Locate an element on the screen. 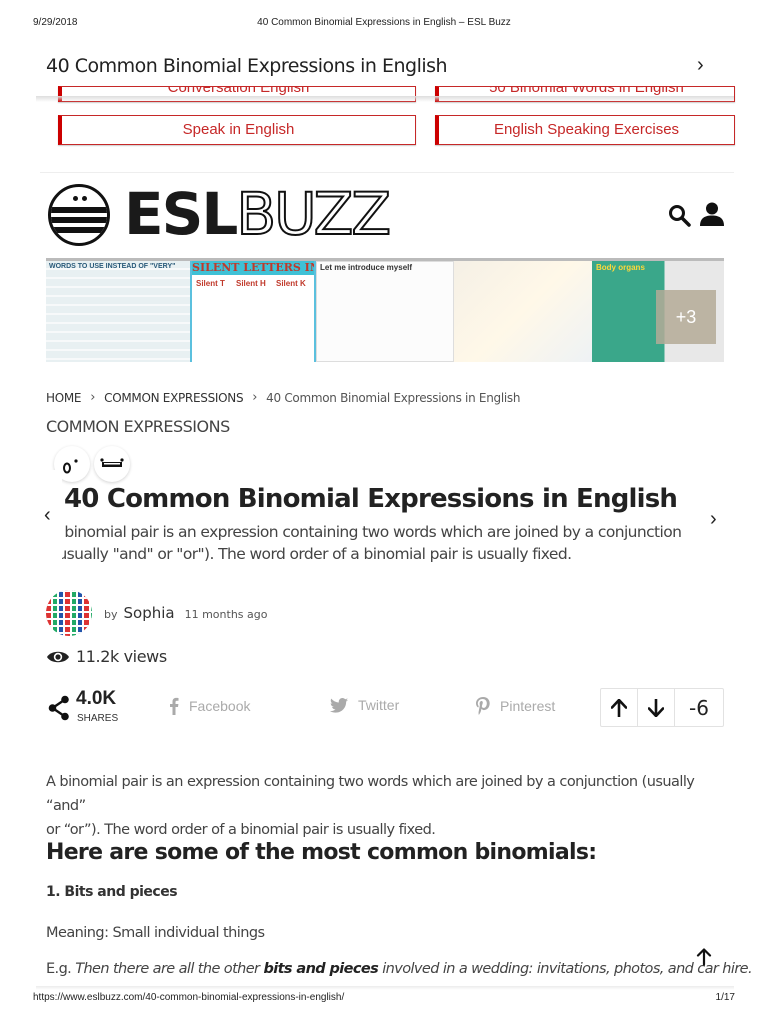  category-label: COMMON EXPRESSIONS is located at coordinates (138, 426).